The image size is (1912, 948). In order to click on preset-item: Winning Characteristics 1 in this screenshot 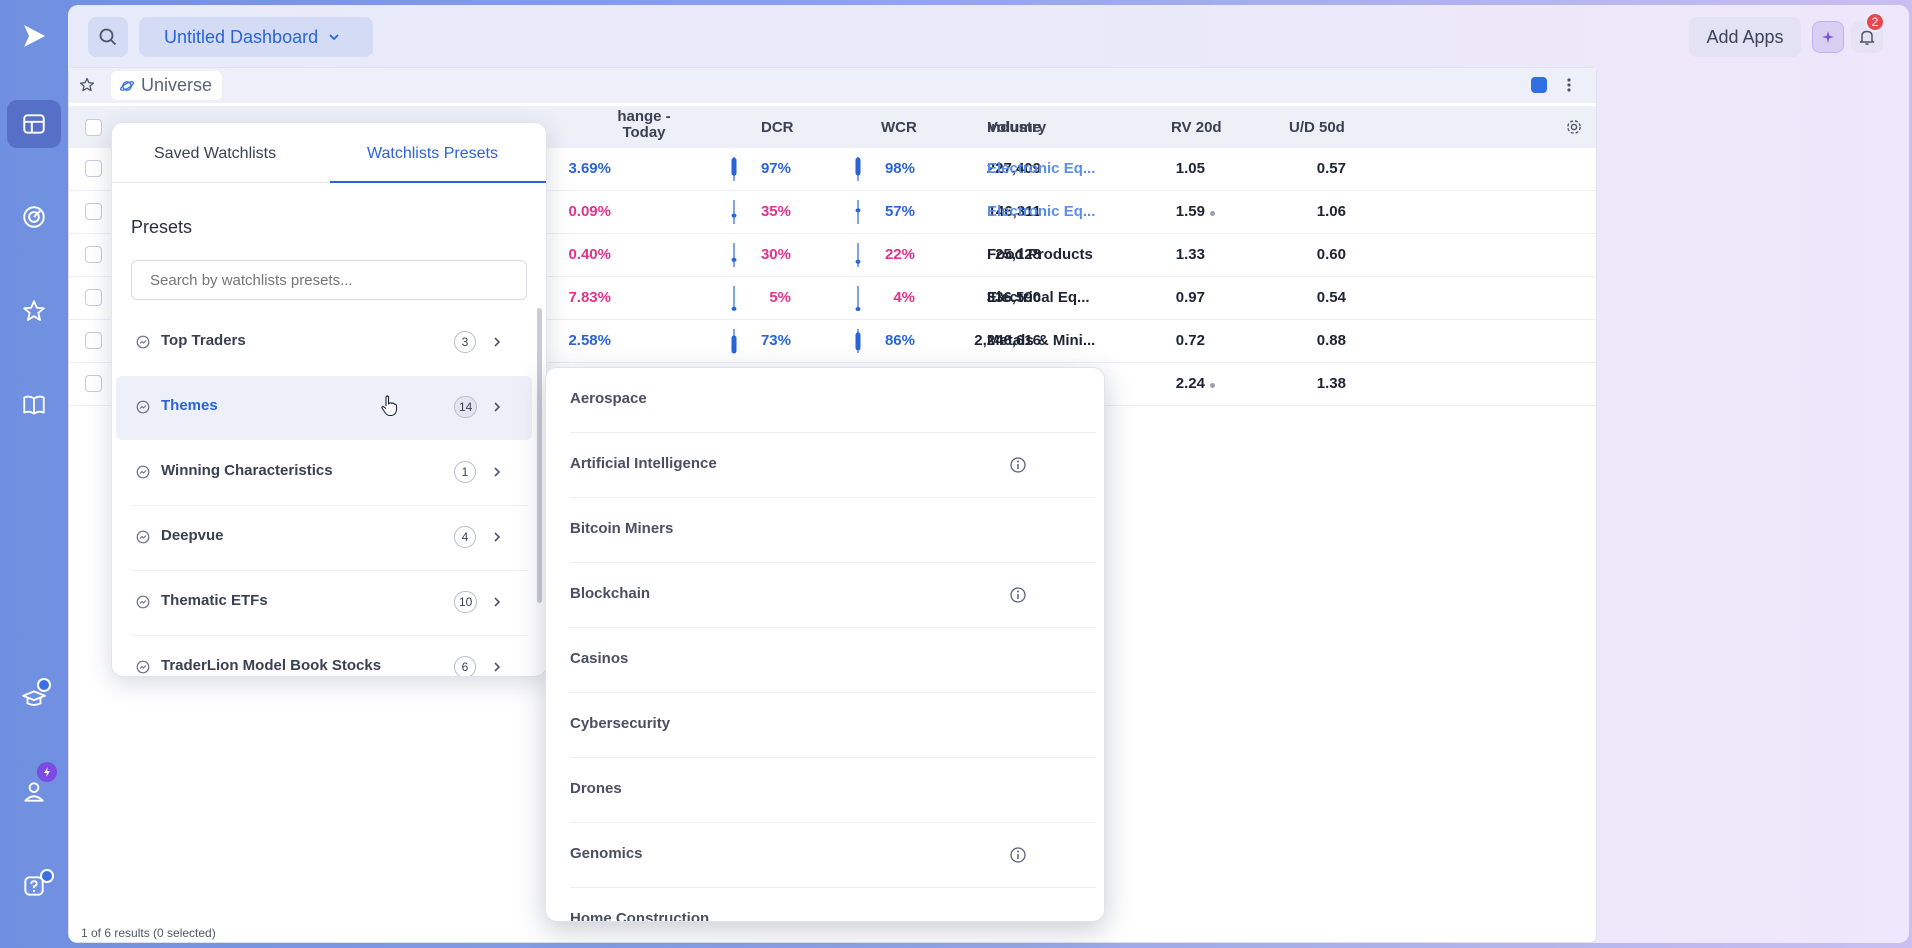, I will do `click(324, 473)`.